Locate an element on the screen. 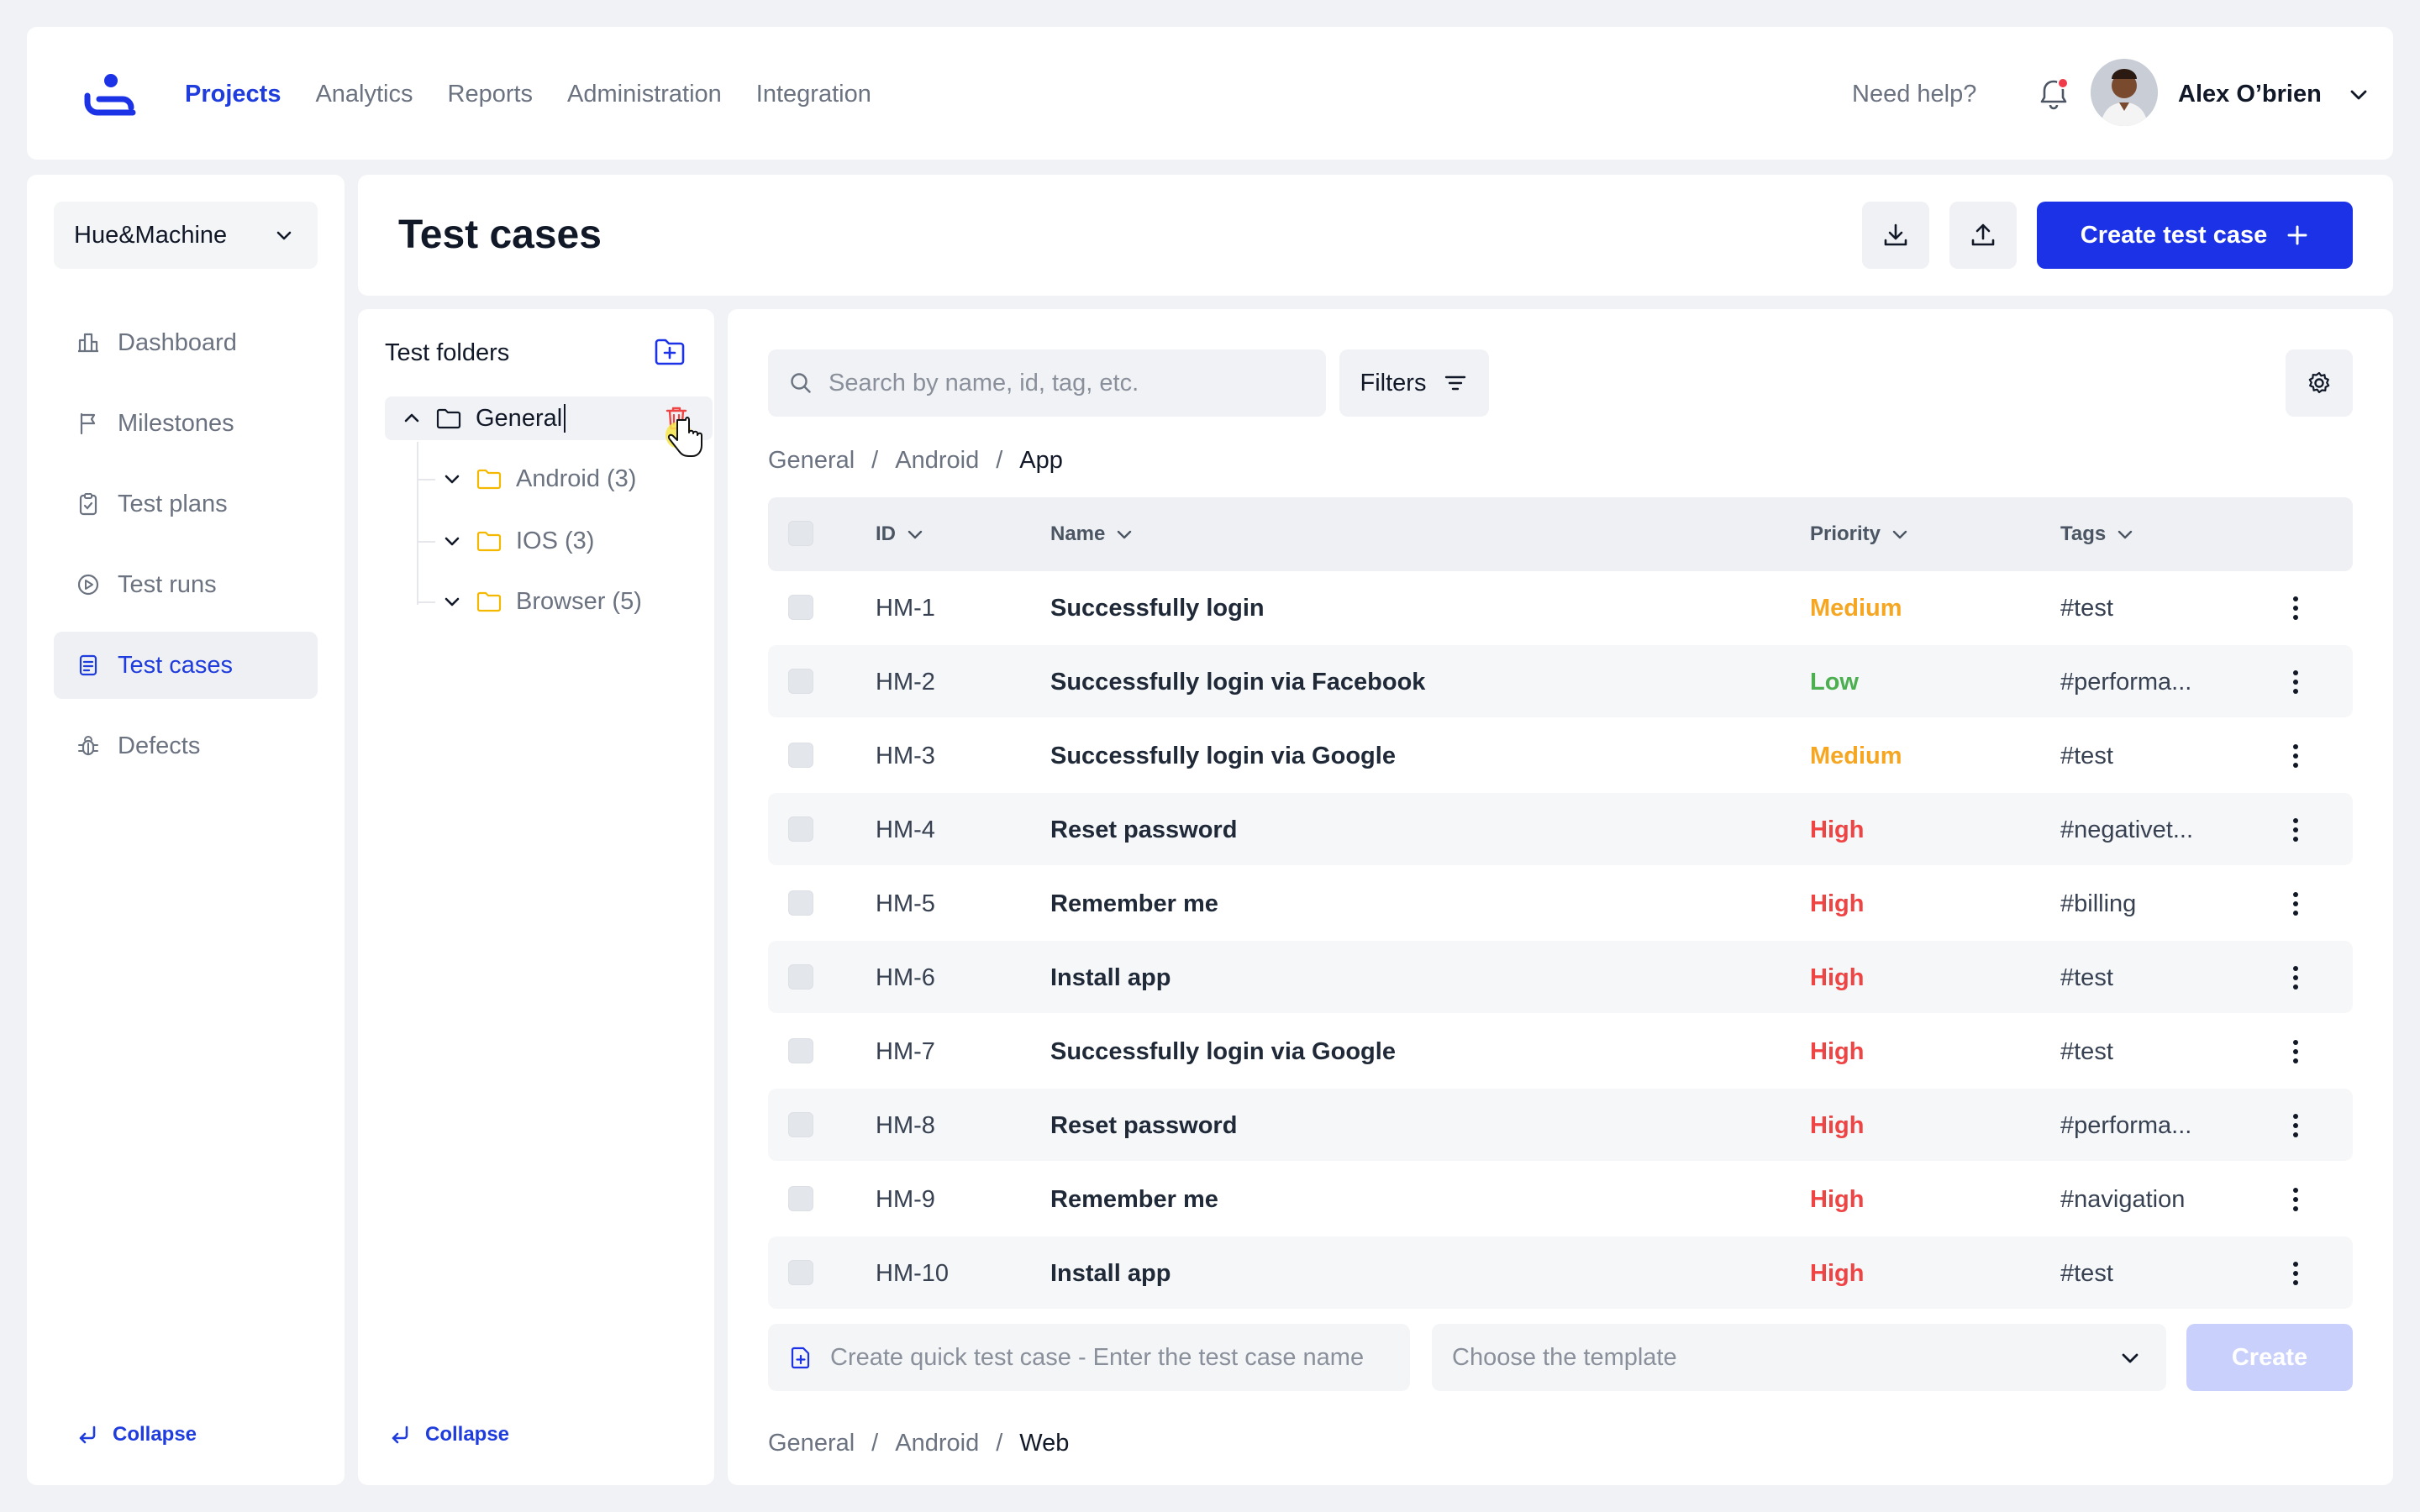  add-folder-icon is located at coordinates (669, 352).